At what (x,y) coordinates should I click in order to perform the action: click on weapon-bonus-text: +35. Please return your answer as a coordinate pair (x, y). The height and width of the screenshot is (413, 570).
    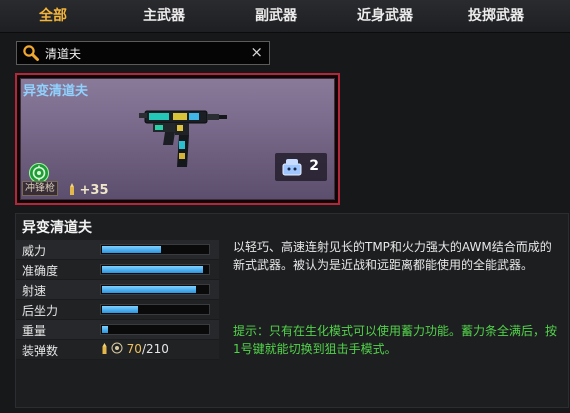
    Looking at the image, I should click on (94, 190).